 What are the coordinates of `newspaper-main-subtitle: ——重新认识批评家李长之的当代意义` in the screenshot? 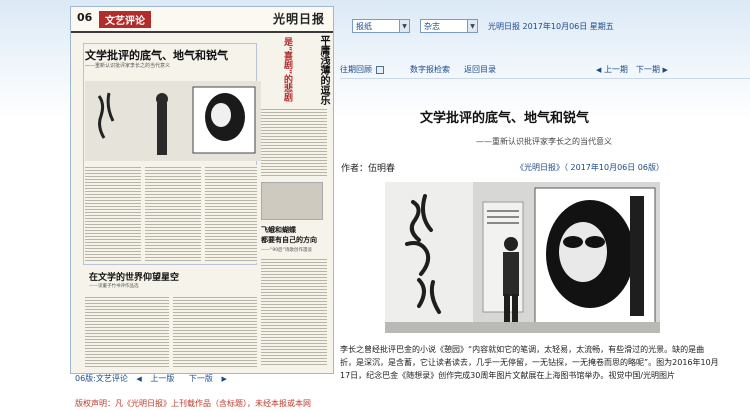 It's located at (128, 66).